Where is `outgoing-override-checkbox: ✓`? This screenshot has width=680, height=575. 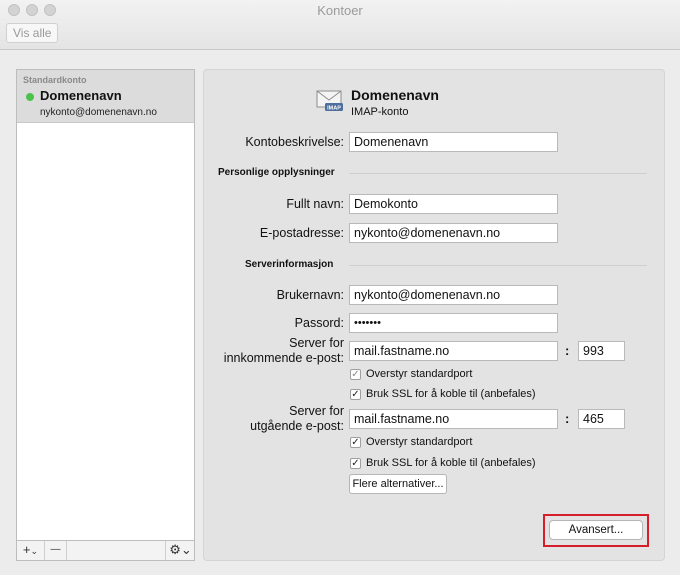 outgoing-override-checkbox: ✓ is located at coordinates (355, 442).